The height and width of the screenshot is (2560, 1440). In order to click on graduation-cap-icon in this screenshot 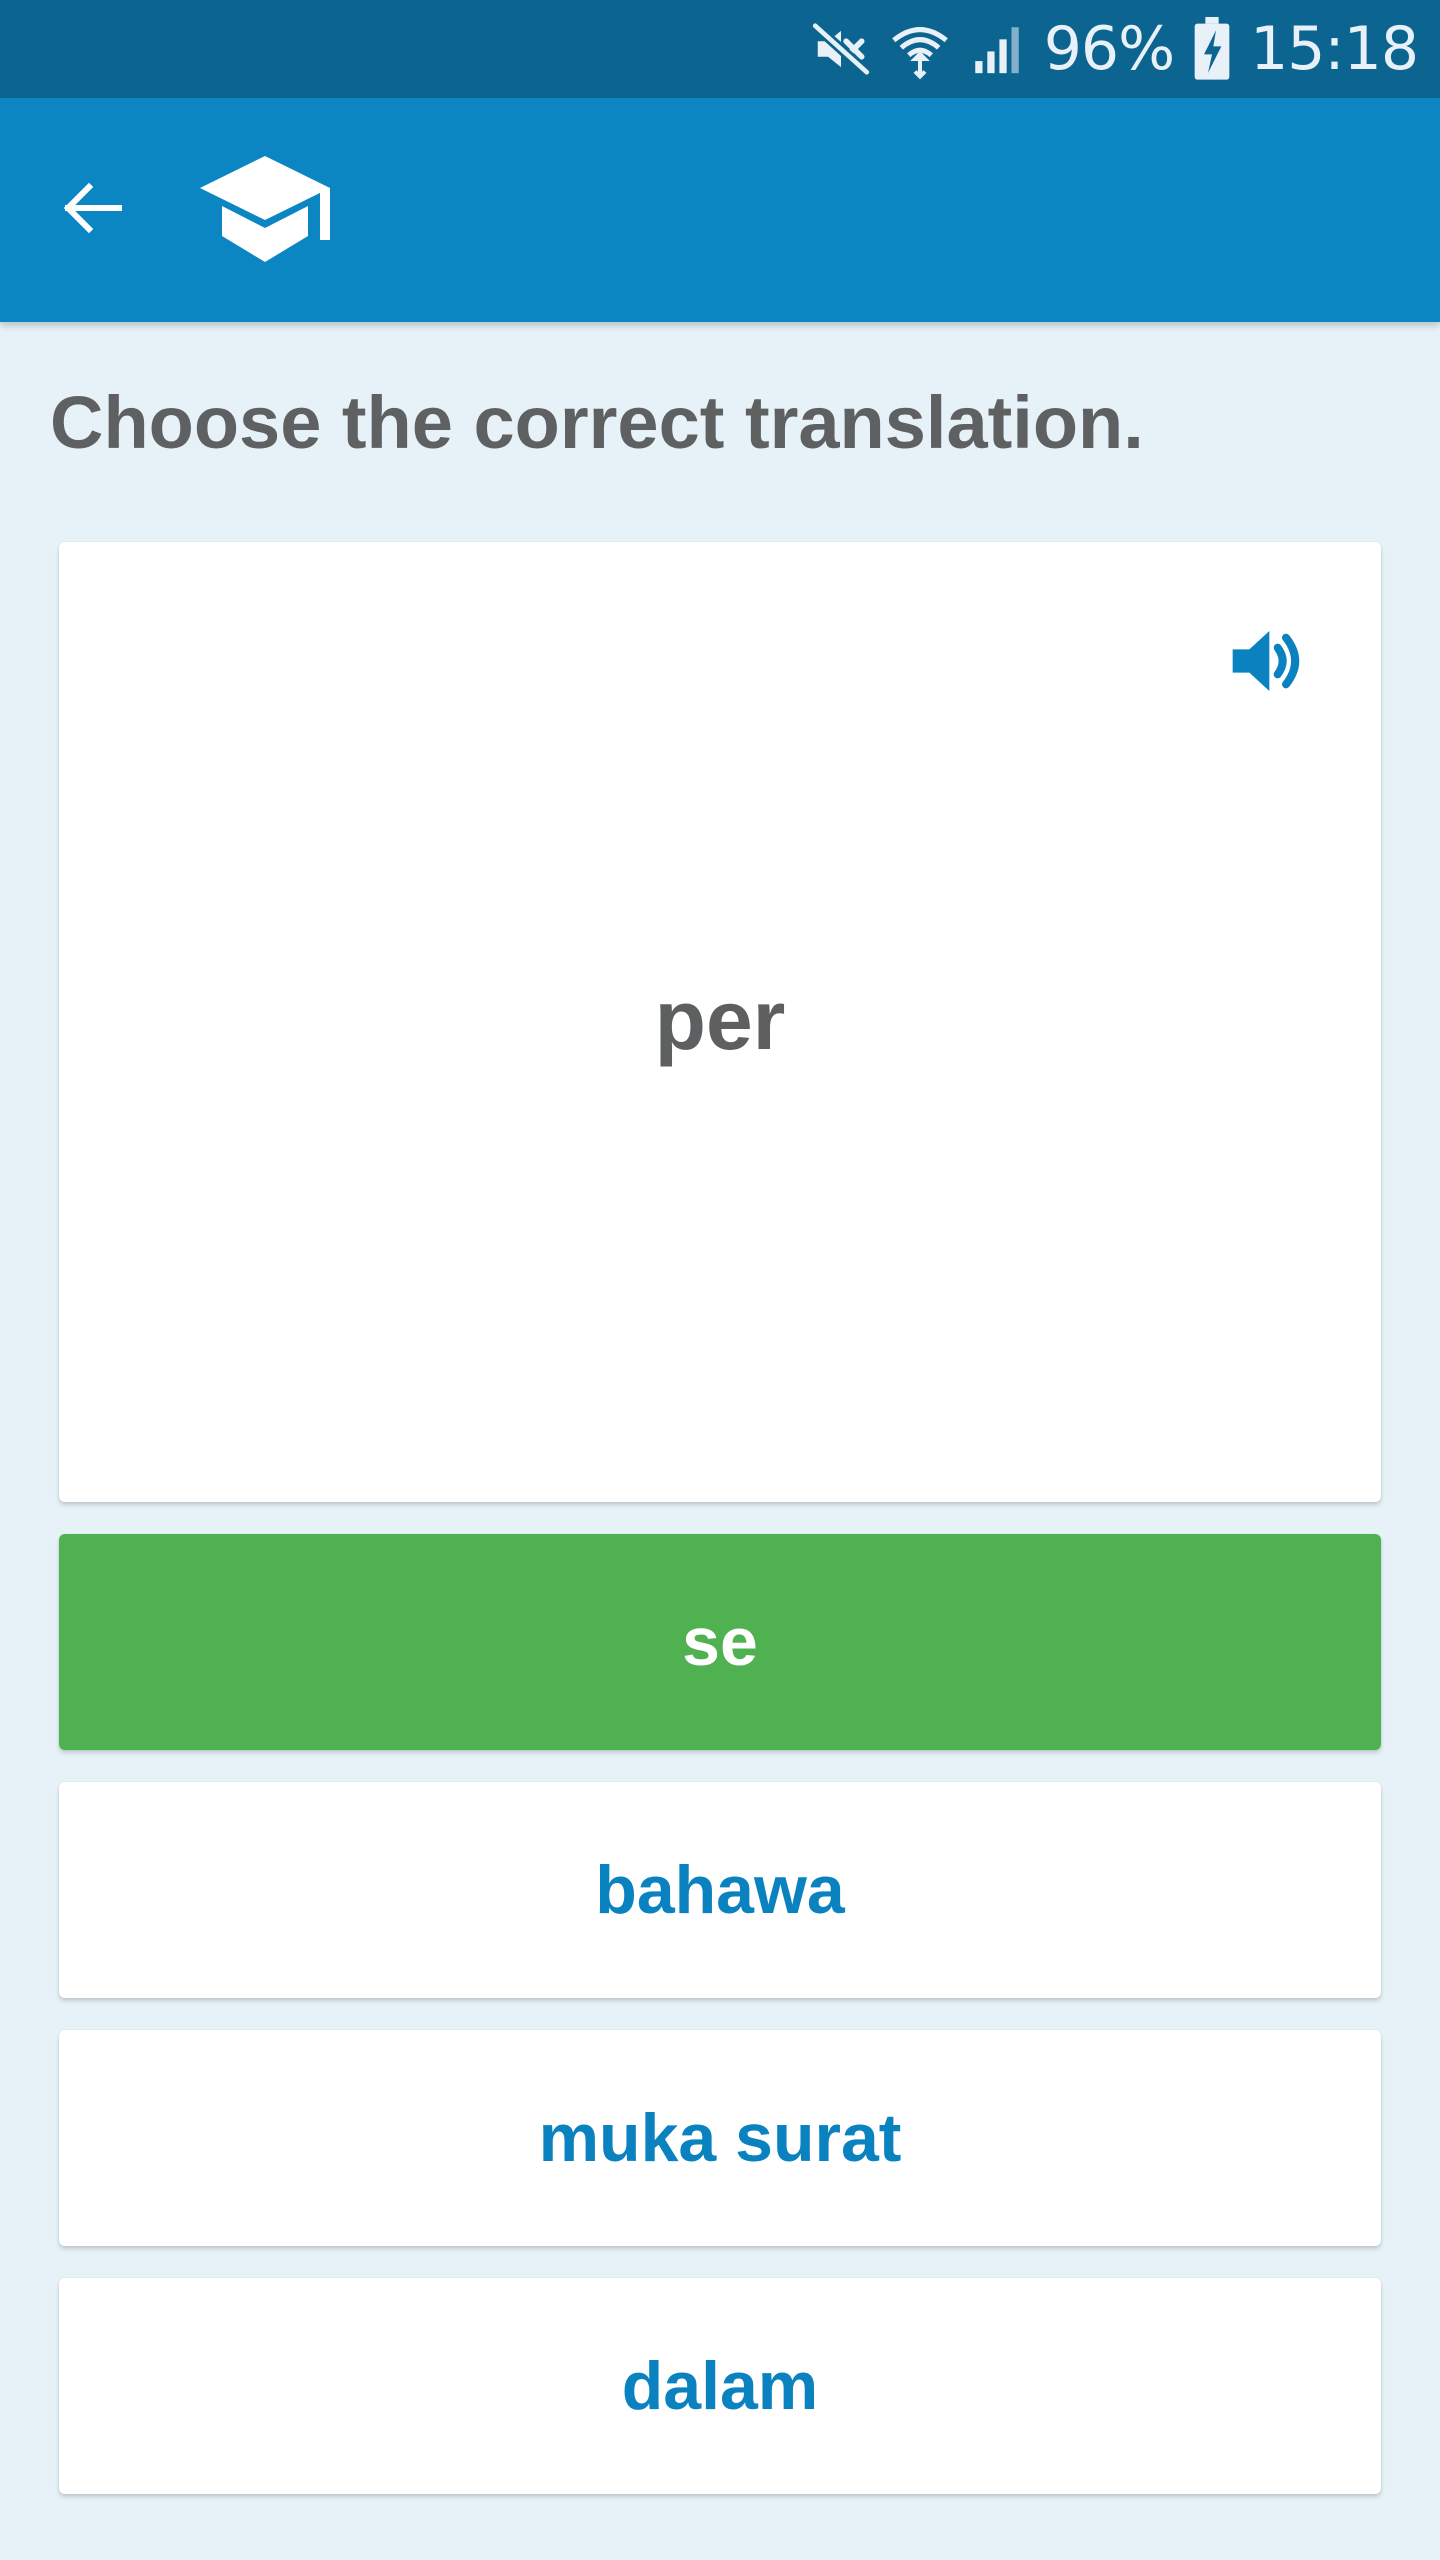, I will do `click(265, 210)`.